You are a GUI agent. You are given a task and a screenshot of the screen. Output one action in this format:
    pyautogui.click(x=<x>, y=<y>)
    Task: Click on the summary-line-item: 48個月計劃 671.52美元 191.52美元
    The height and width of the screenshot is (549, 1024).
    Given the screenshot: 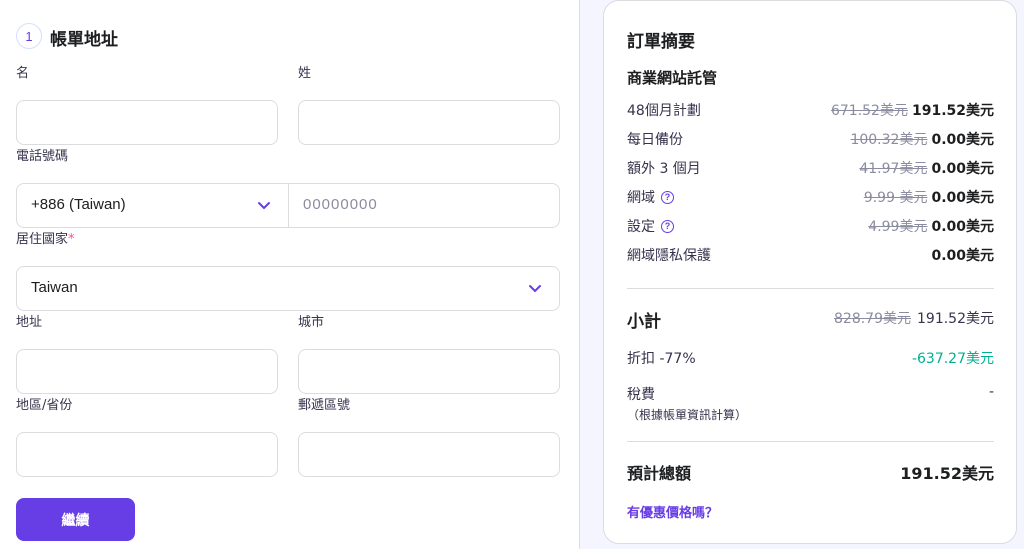 What is the action you would take?
    pyautogui.click(x=810, y=111)
    